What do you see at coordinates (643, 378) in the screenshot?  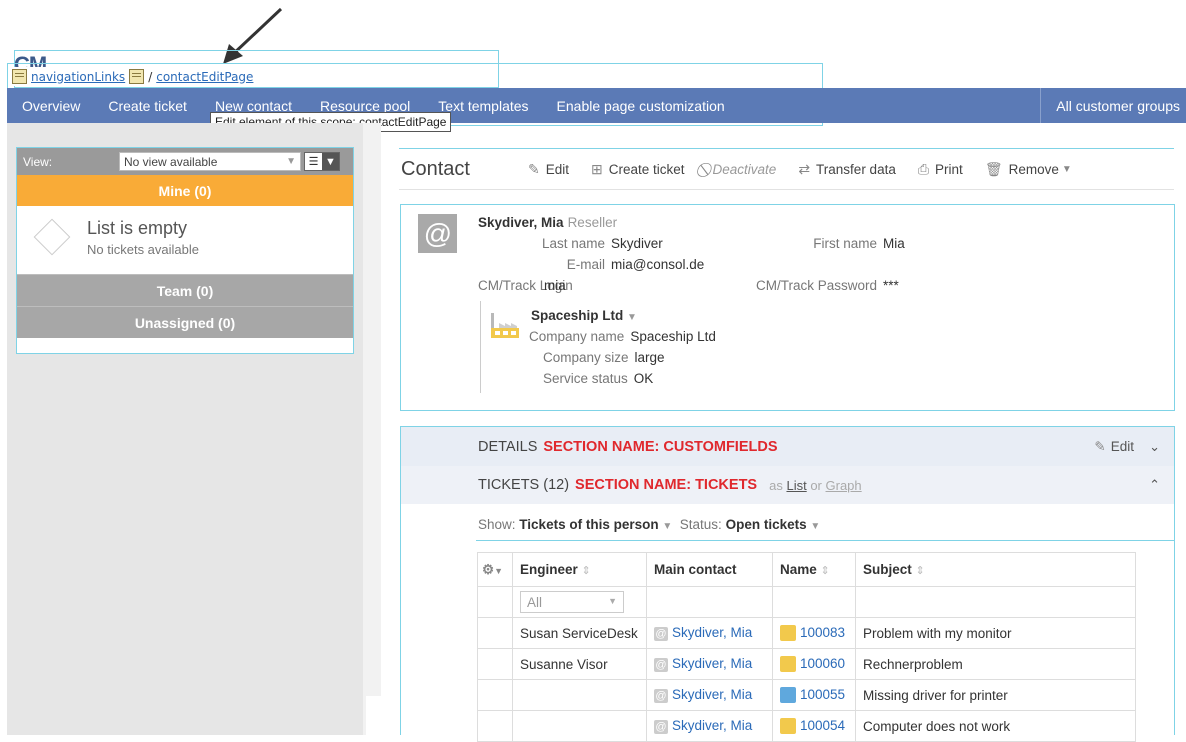 I see `service-status-value: OK` at bounding box center [643, 378].